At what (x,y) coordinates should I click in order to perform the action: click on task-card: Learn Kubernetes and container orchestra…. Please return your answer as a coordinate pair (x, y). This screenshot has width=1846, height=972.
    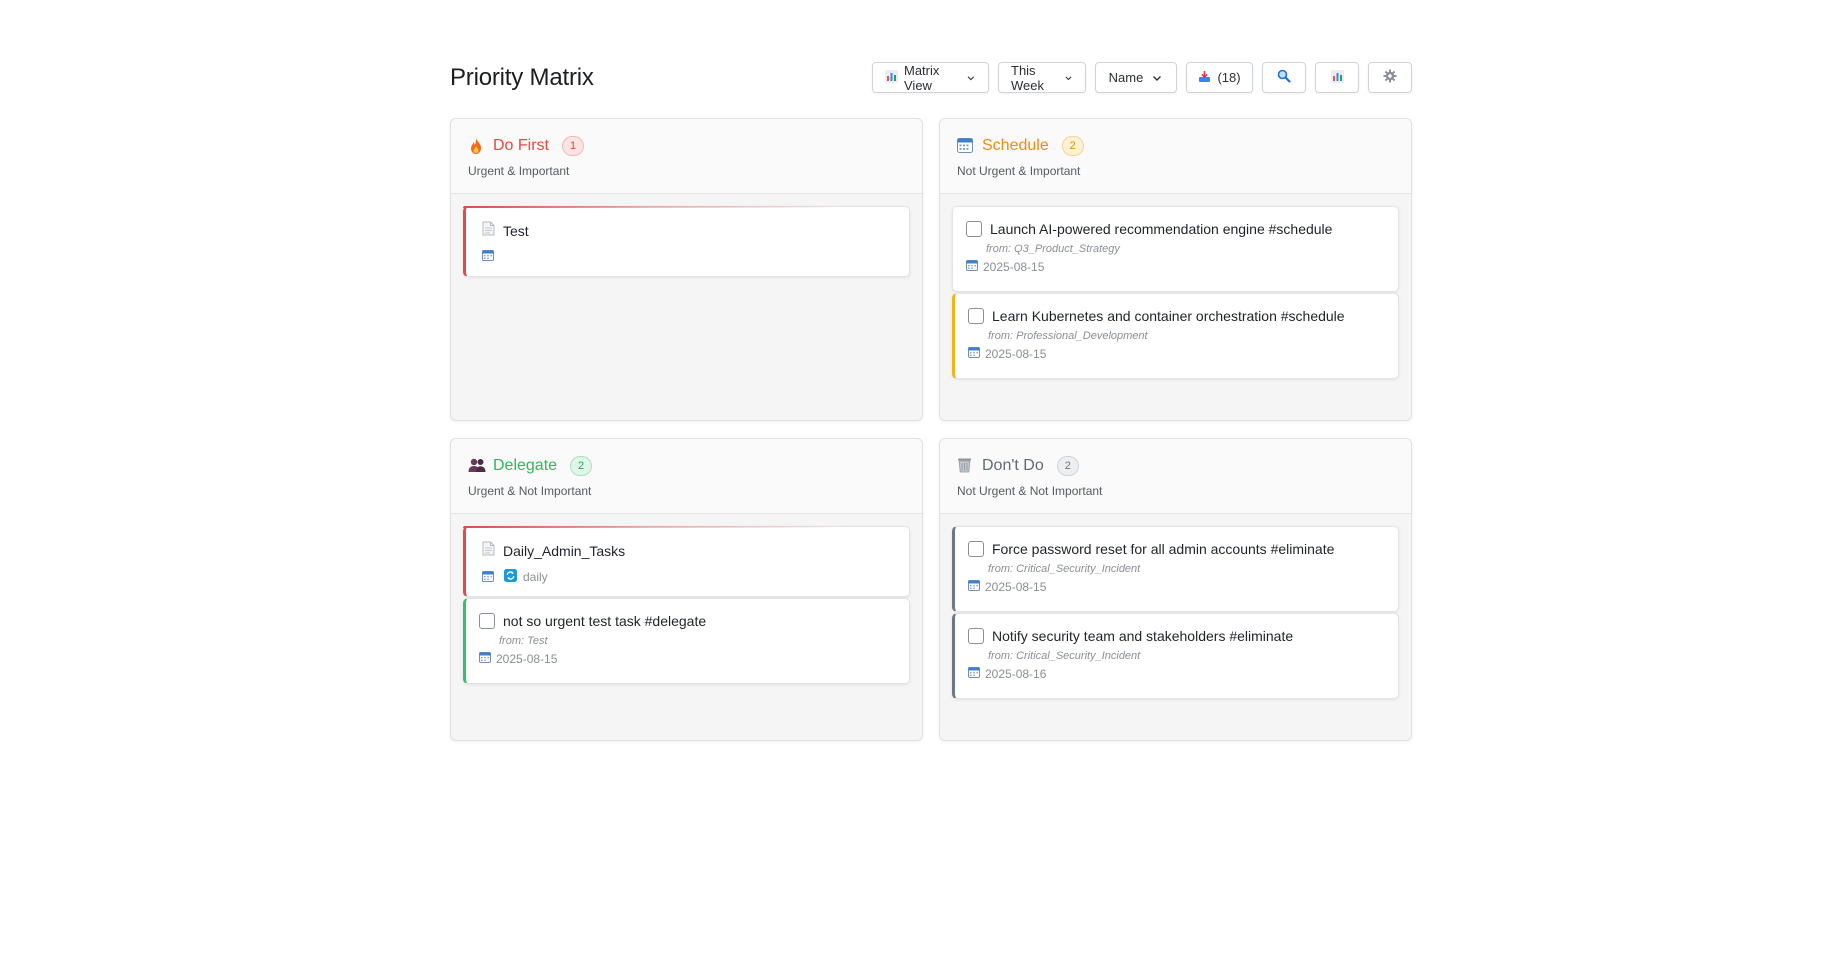
    Looking at the image, I should click on (1175, 336).